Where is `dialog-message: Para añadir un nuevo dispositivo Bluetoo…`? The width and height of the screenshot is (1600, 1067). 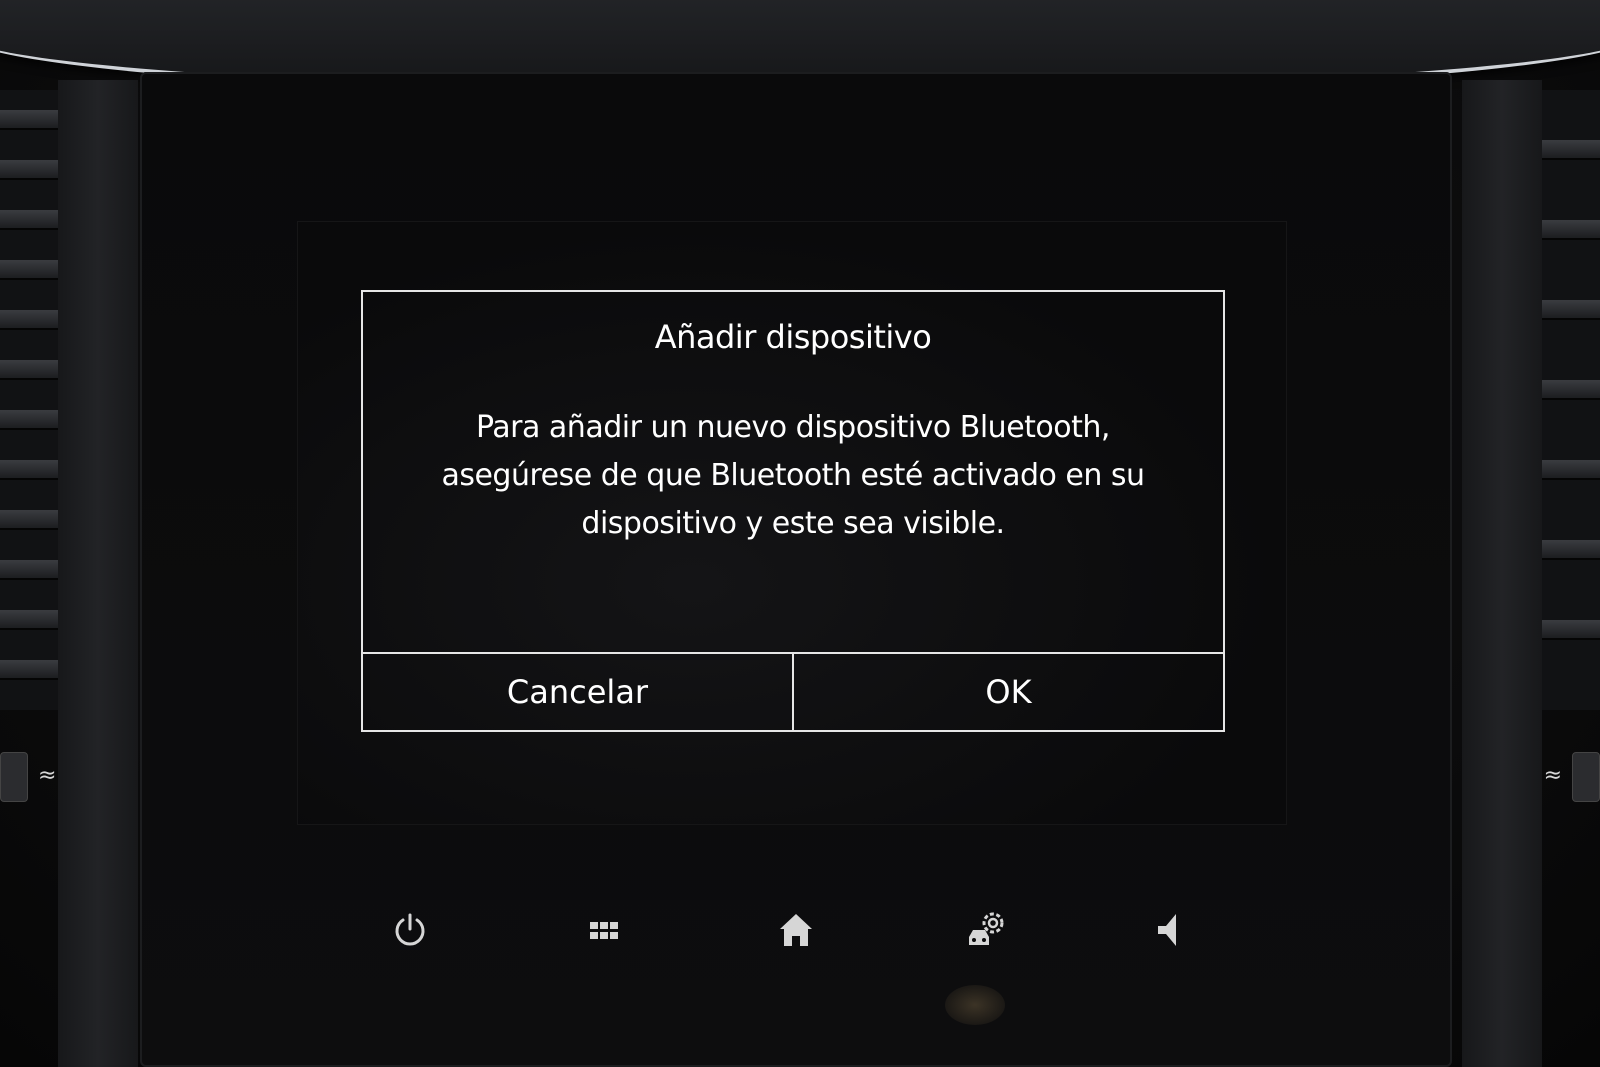
dialog-message: Para añadir un nuevo dispositivo Bluetoo… is located at coordinates (793, 475).